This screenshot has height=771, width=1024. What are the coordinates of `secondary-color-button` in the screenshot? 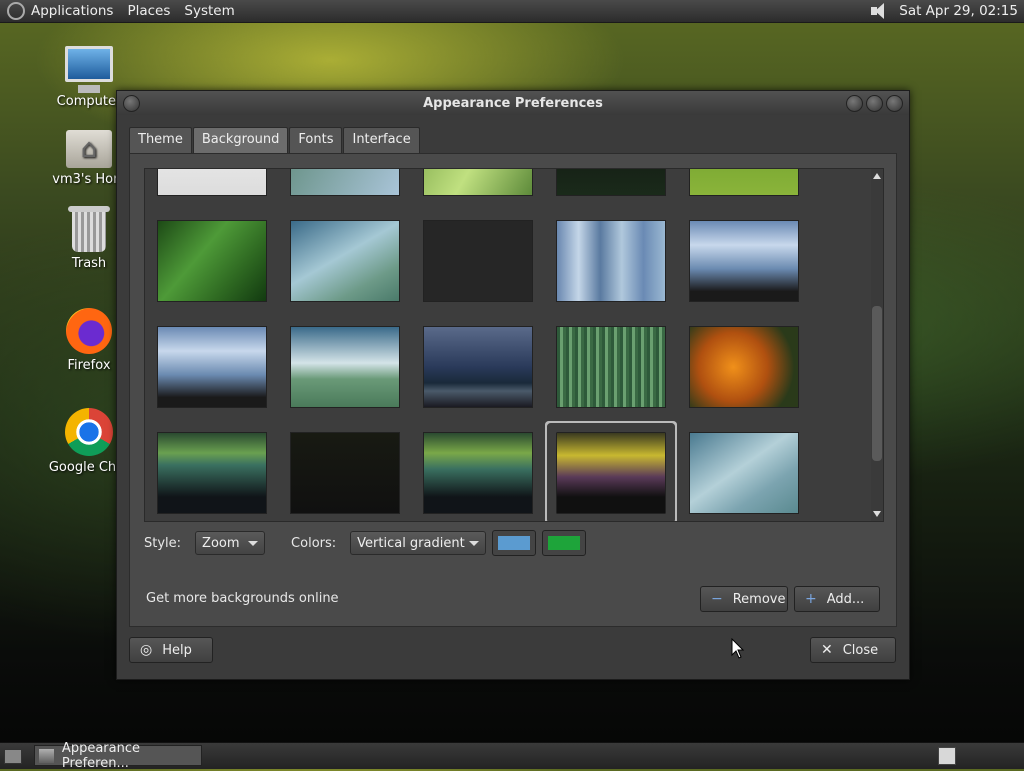 It's located at (564, 543).